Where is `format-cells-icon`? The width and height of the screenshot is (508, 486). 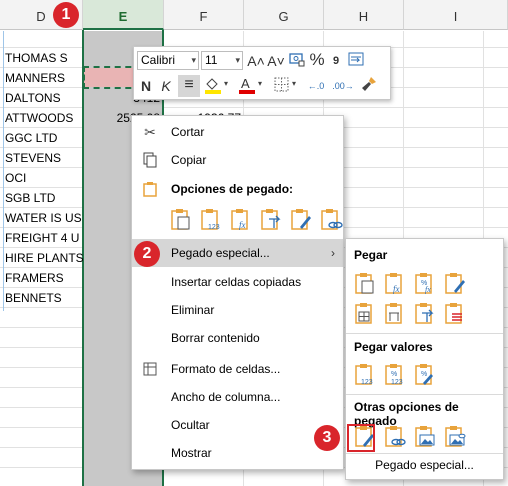
format-cells-icon is located at coordinates (150, 369).